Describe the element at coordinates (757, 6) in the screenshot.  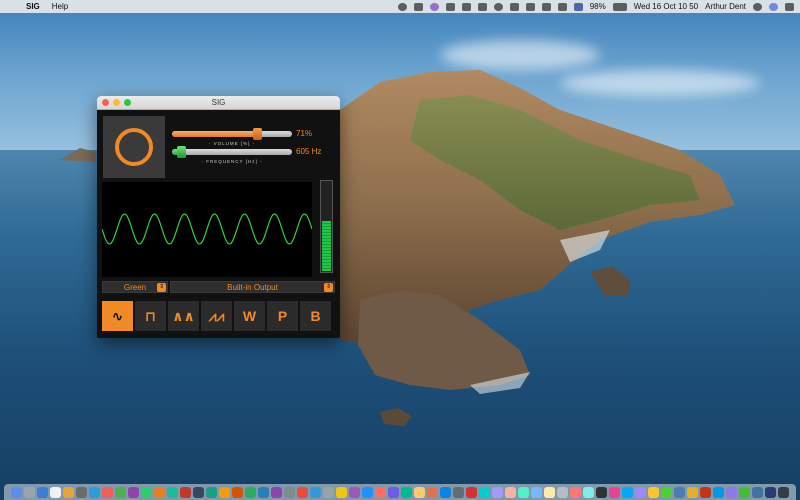
I see `search-icon` at that location.